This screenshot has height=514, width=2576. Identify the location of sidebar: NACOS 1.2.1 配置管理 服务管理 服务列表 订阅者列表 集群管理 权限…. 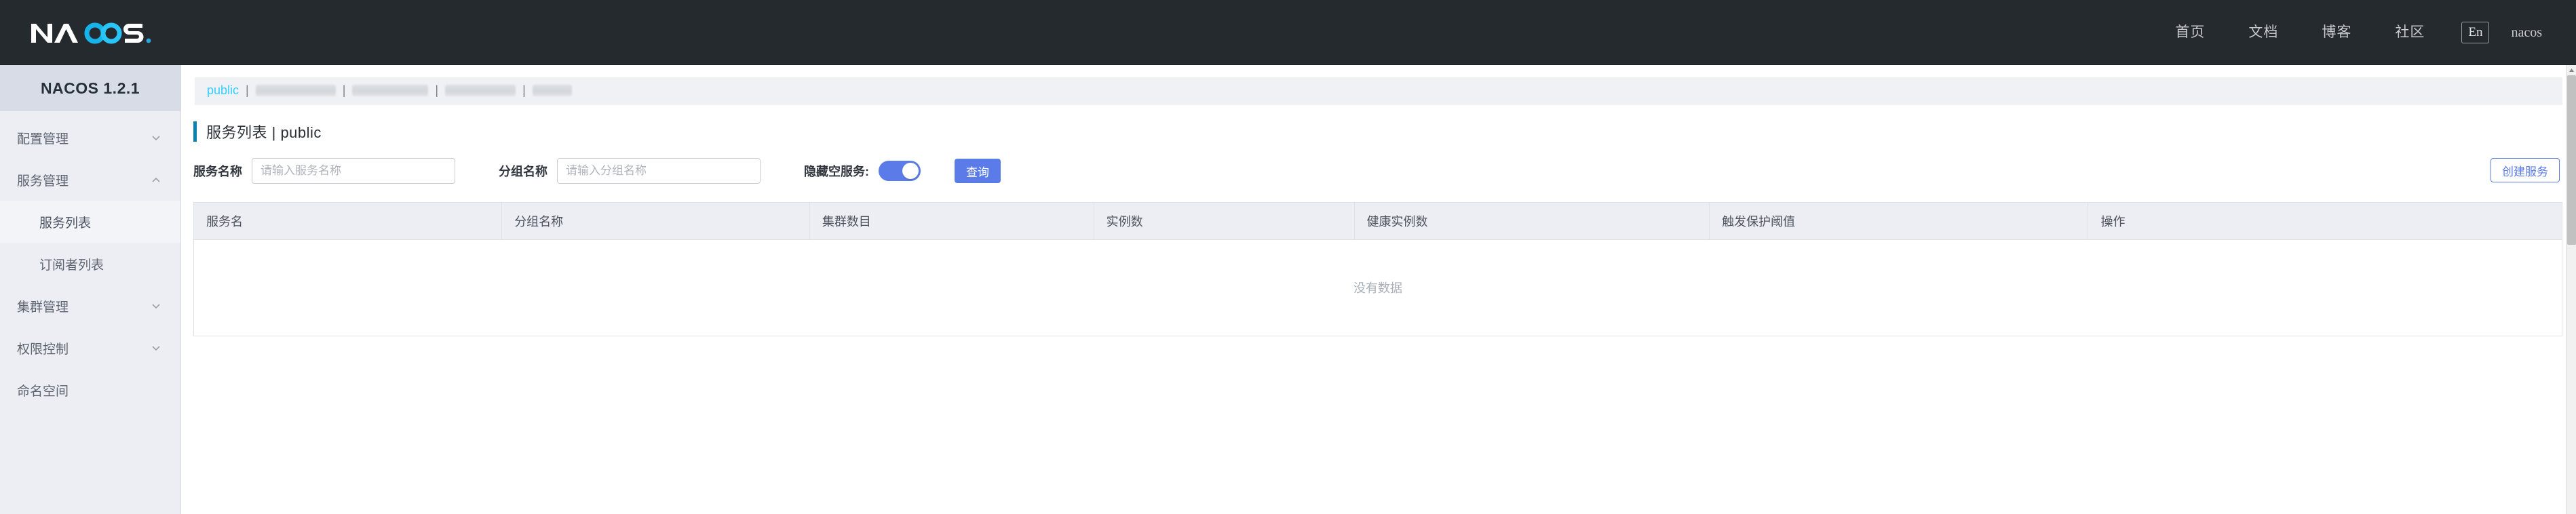
(90, 290).